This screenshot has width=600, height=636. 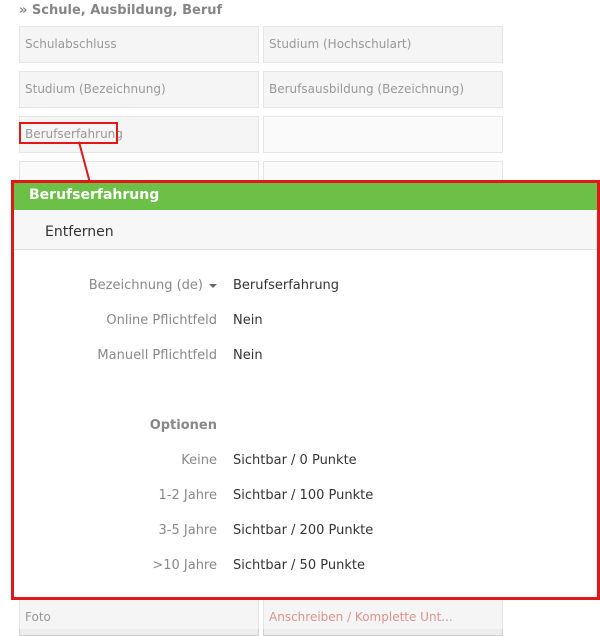 I want to click on section-title: » Schule, Ausbildung, Beruf, so click(x=121, y=10).